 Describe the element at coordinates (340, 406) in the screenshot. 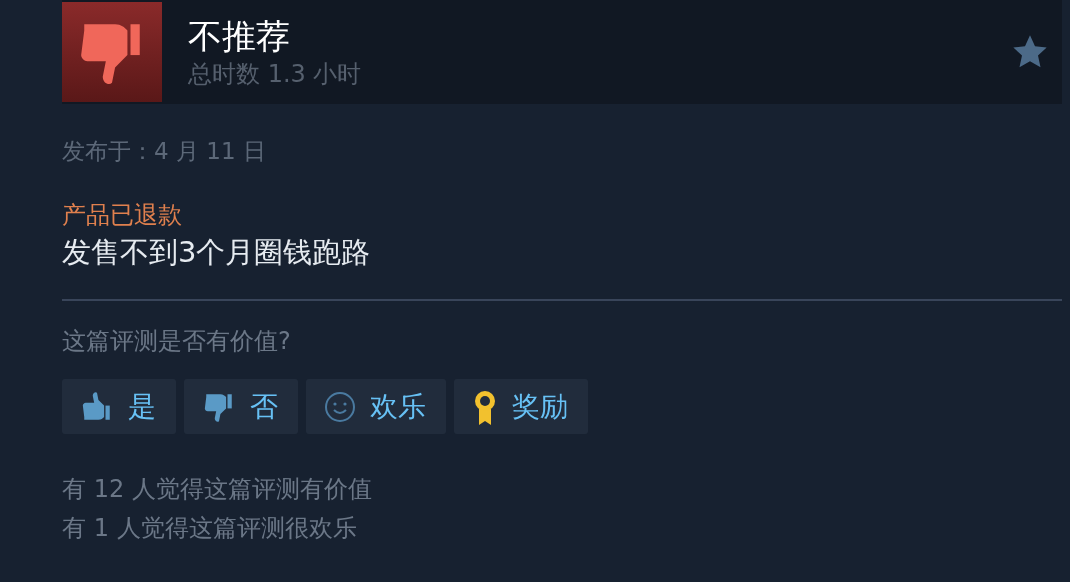

I see `smiley-icon` at that location.